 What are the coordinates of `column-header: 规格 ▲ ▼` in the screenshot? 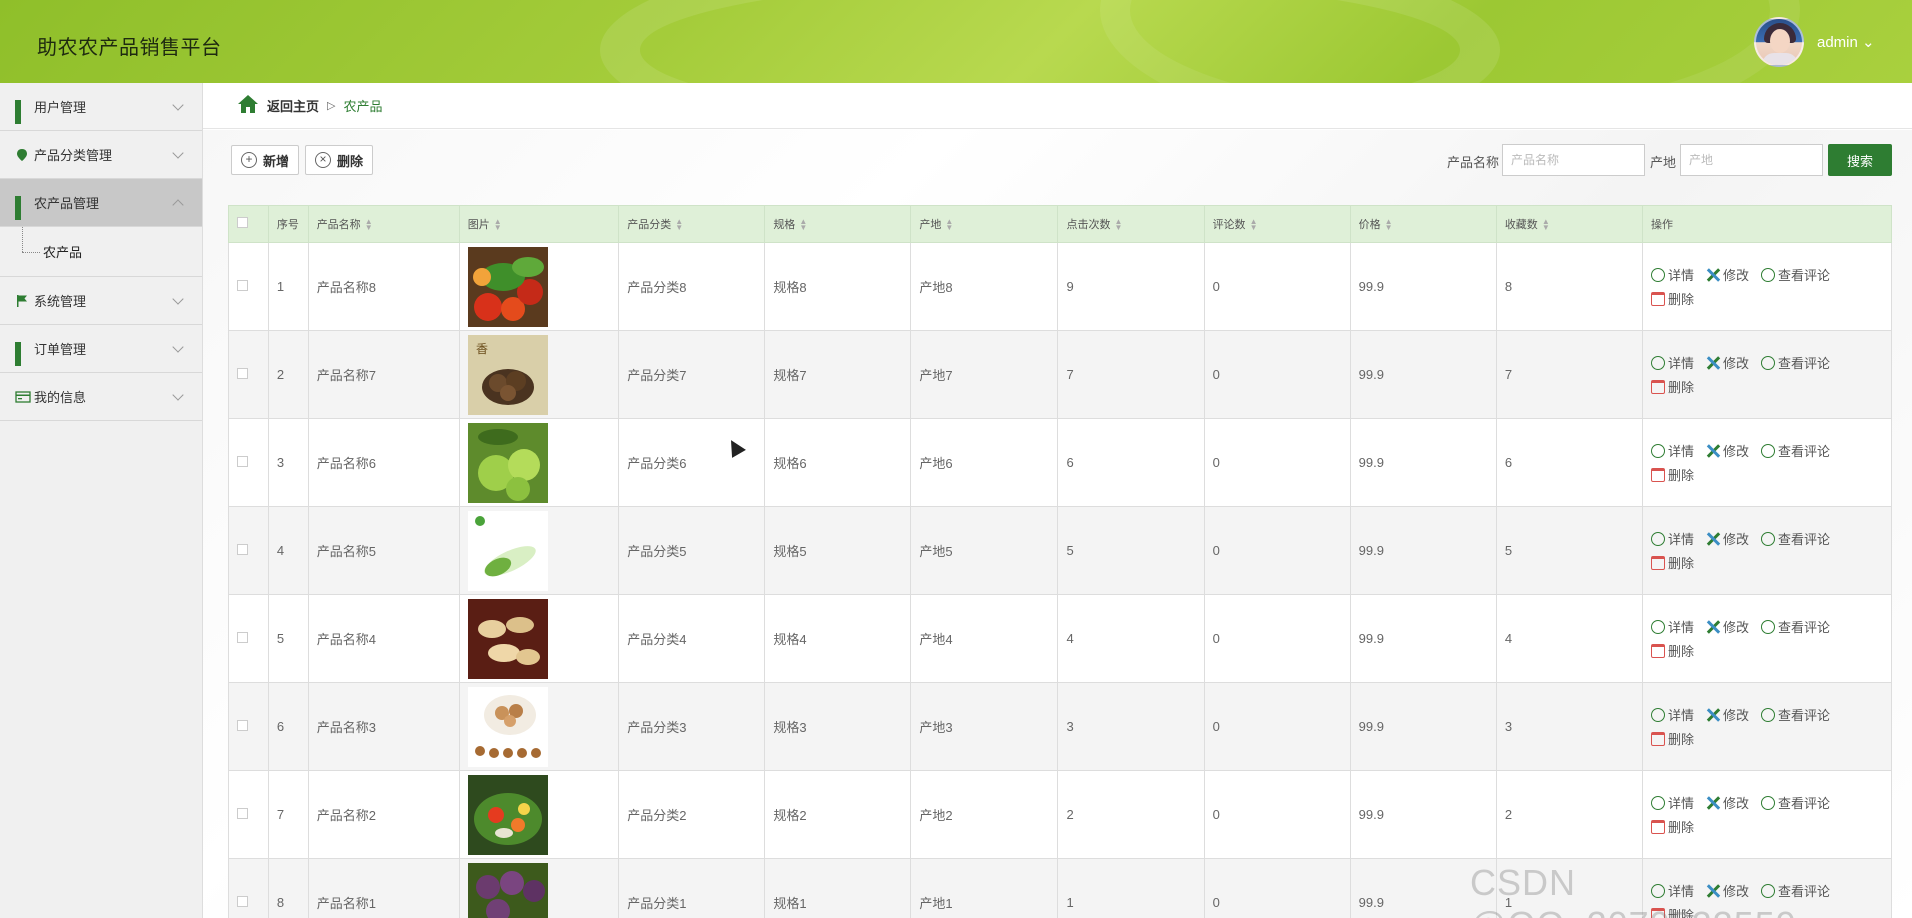 It's located at (838, 224).